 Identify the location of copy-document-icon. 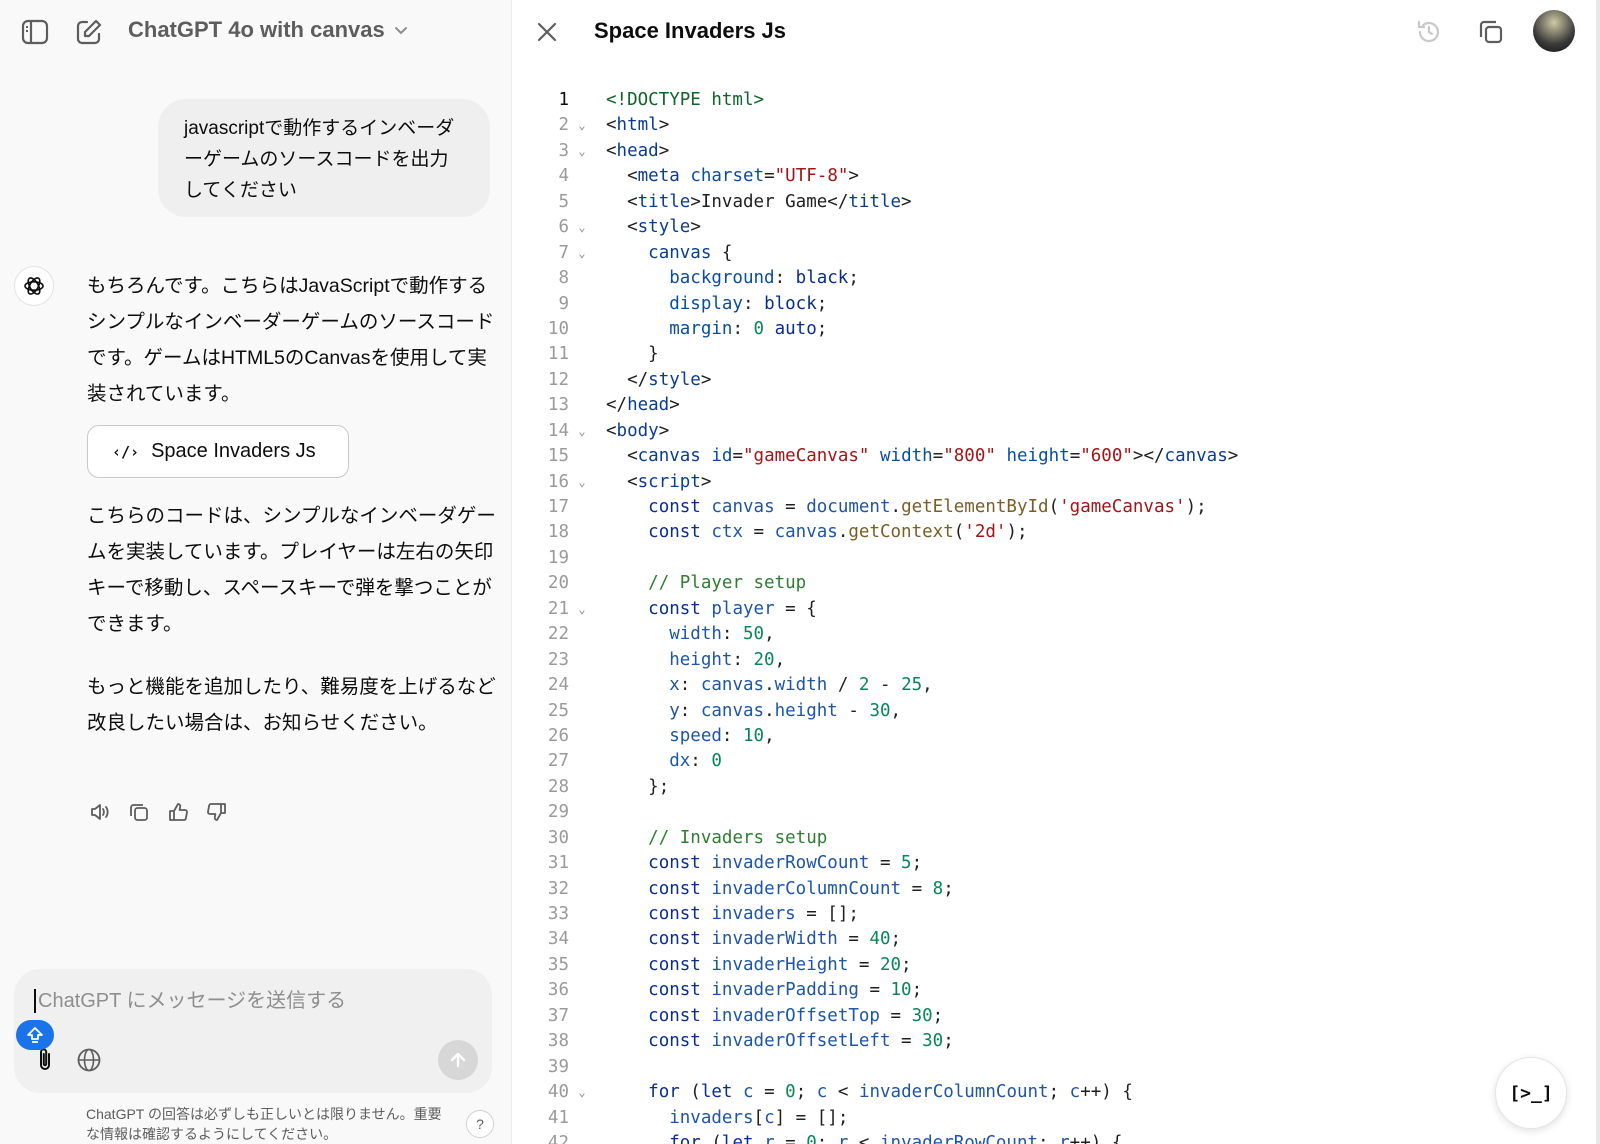
(1491, 32).